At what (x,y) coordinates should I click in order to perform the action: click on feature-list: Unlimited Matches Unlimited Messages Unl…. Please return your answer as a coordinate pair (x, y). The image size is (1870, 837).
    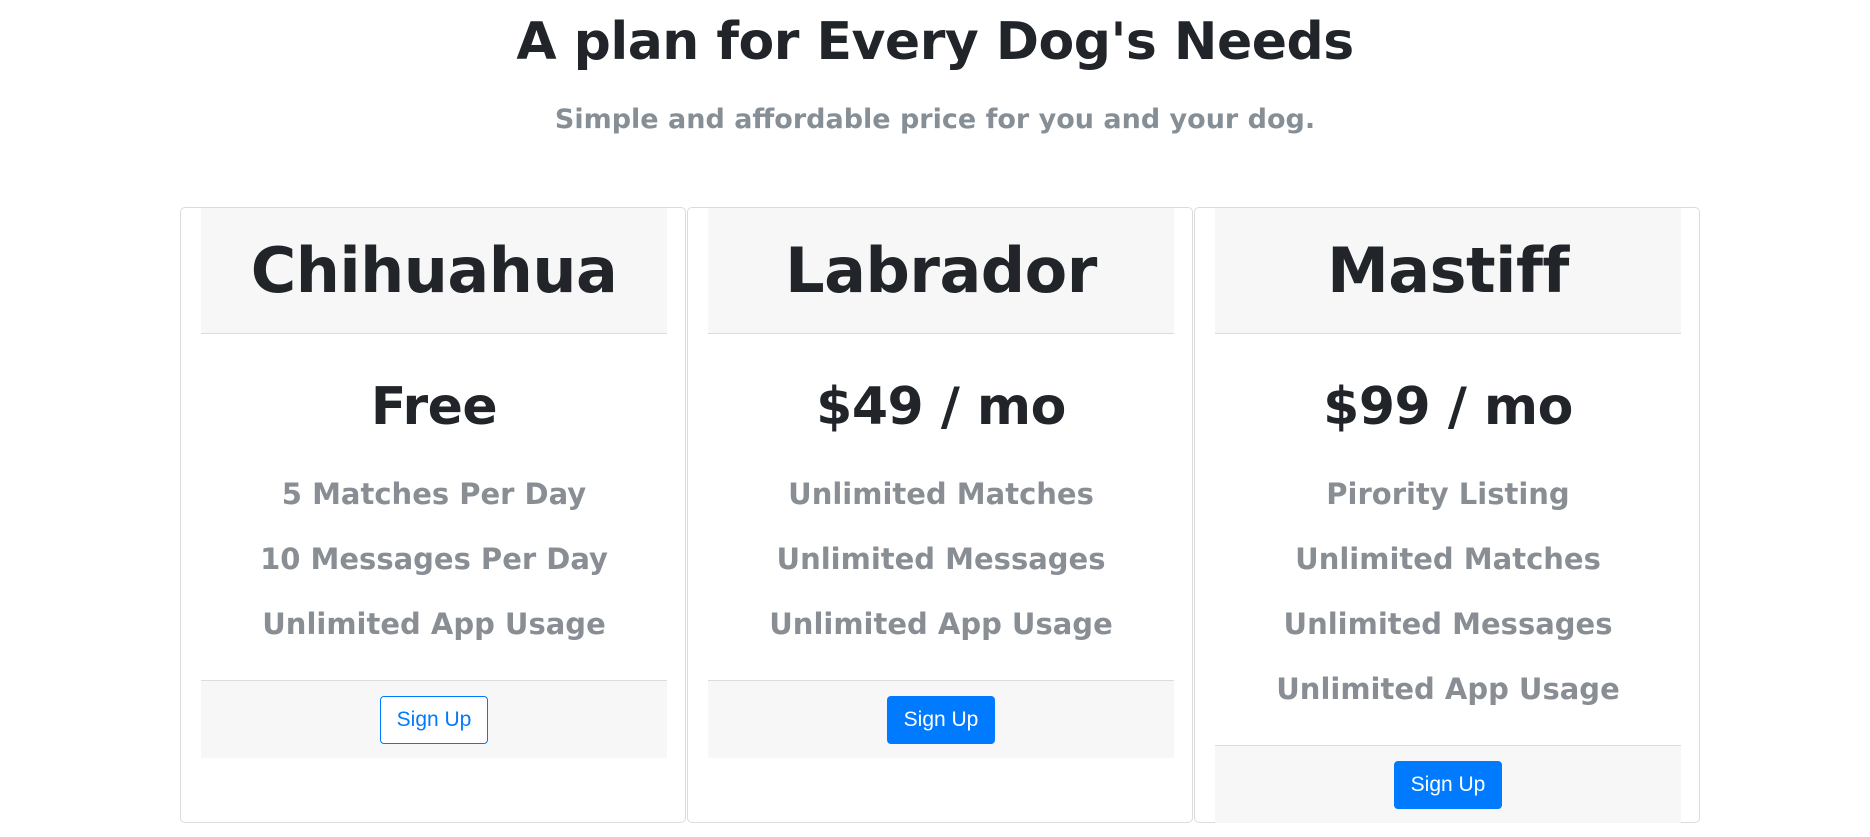
    Looking at the image, I should click on (941, 559).